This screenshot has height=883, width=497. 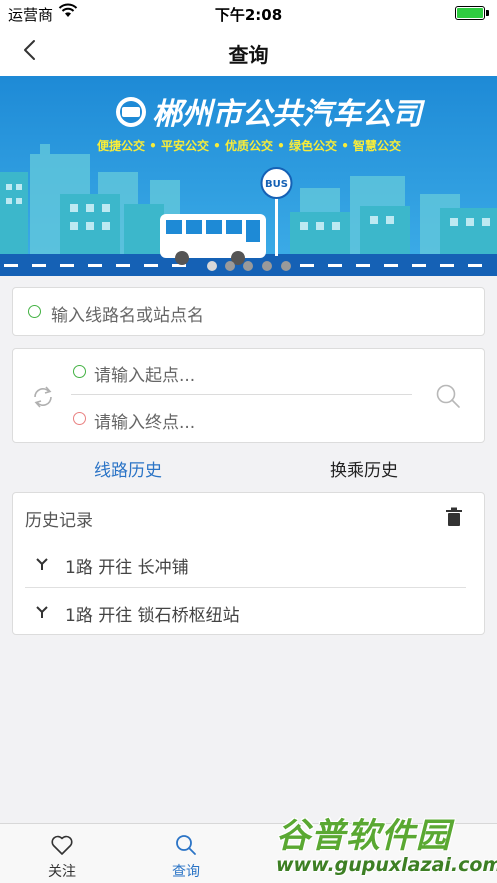 What do you see at coordinates (62, 872) in the screenshot?
I see `tab-follow-label: 关注` at bounding box center [62, 872].